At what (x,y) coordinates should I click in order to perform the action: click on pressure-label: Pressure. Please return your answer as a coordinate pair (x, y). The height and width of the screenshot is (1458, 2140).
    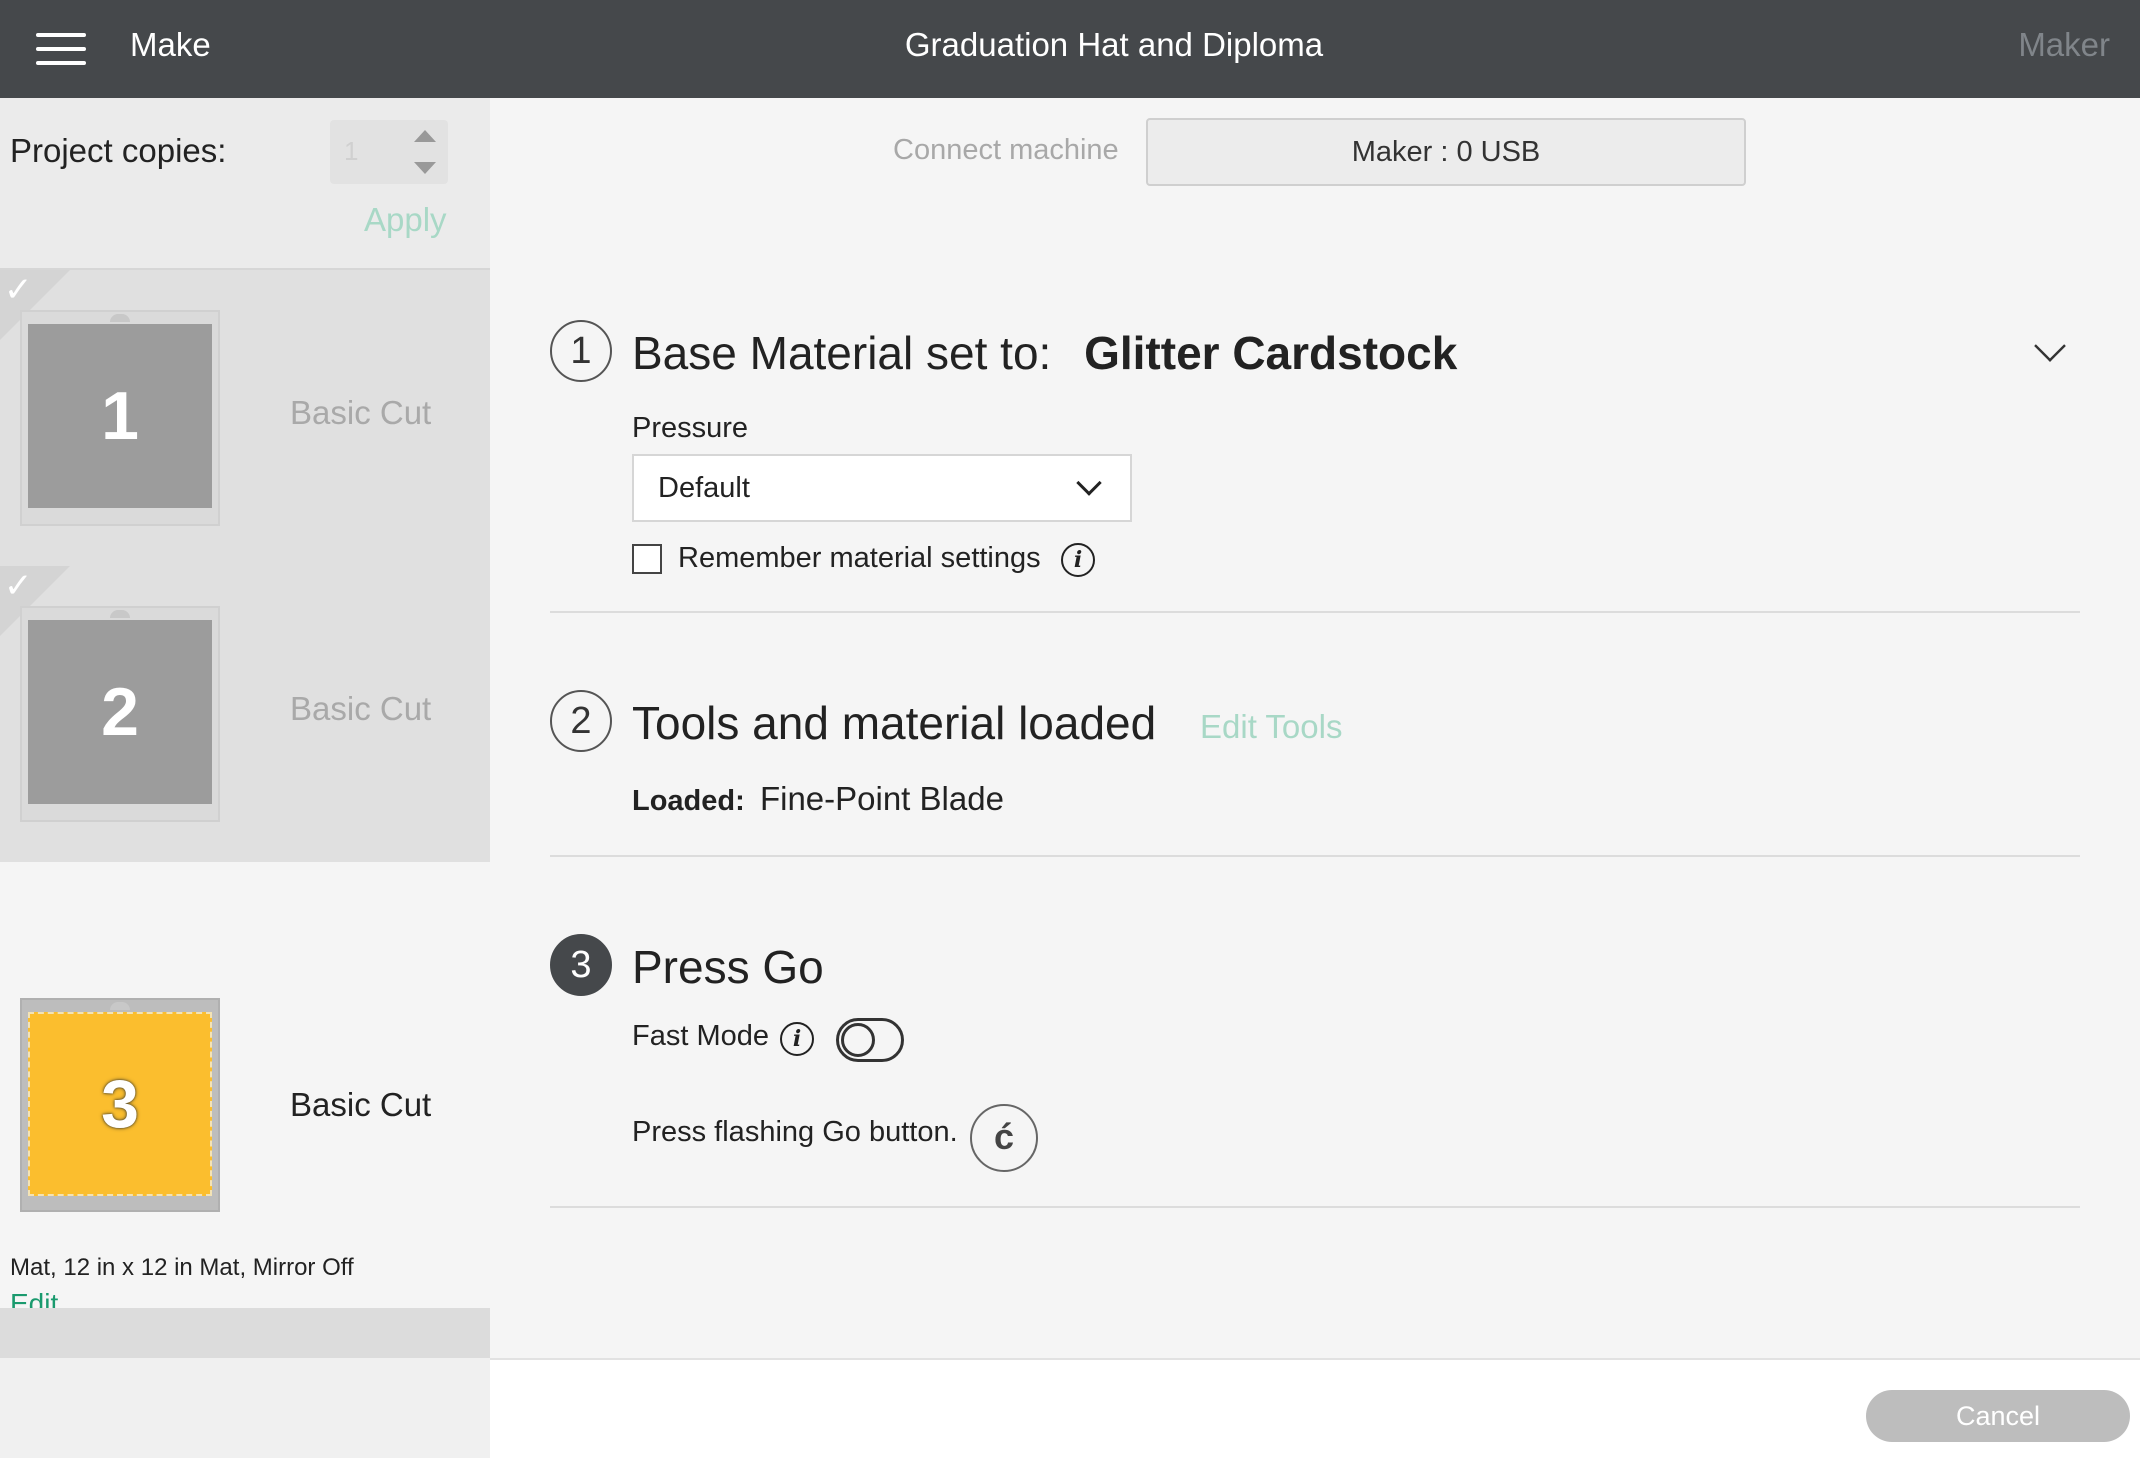
    Looking at the image, I should click on (690, 428).